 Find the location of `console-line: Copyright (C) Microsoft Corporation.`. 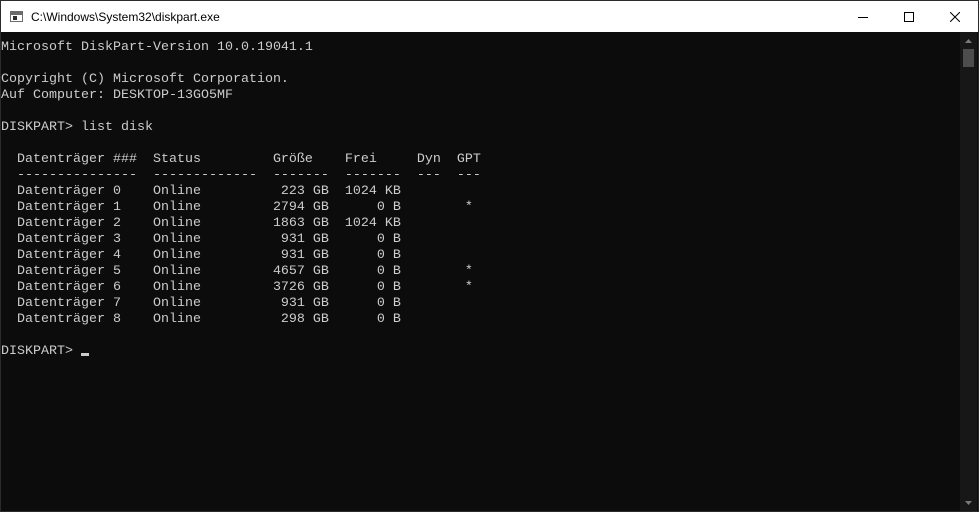

console-line: Copyright (C) Microsoft Corporation. is located at coordinates (145, 79).